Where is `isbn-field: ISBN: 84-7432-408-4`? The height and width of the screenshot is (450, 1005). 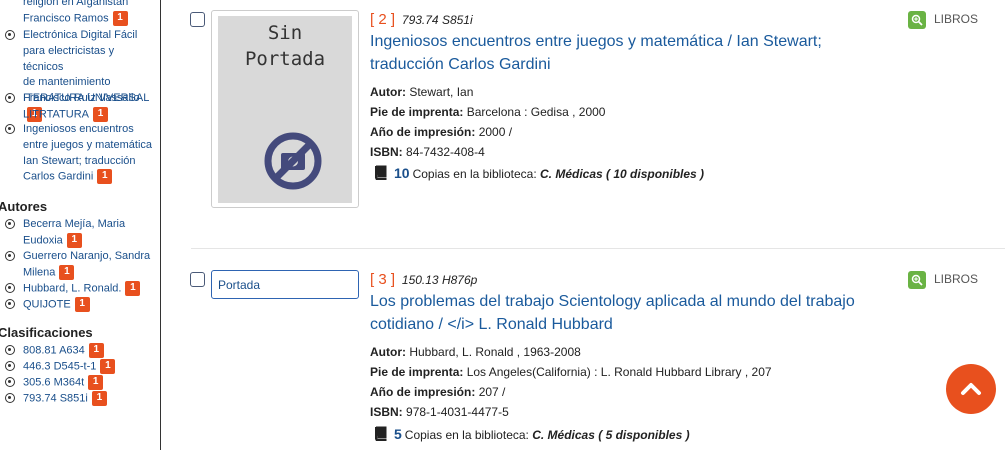 isbn-field: ISBN: 84-7432-408-4 is located at coordinates (427, 152).